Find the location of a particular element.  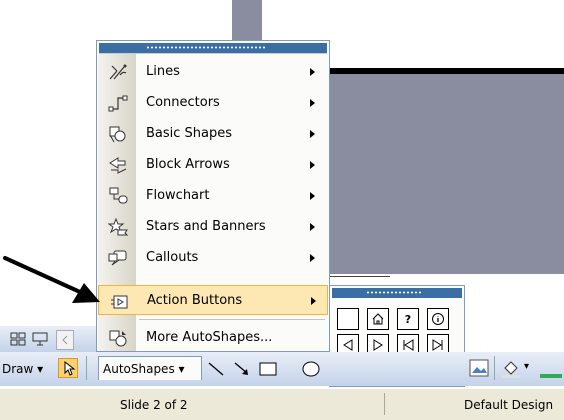

slide-edge is located at coordinates (247, 21).